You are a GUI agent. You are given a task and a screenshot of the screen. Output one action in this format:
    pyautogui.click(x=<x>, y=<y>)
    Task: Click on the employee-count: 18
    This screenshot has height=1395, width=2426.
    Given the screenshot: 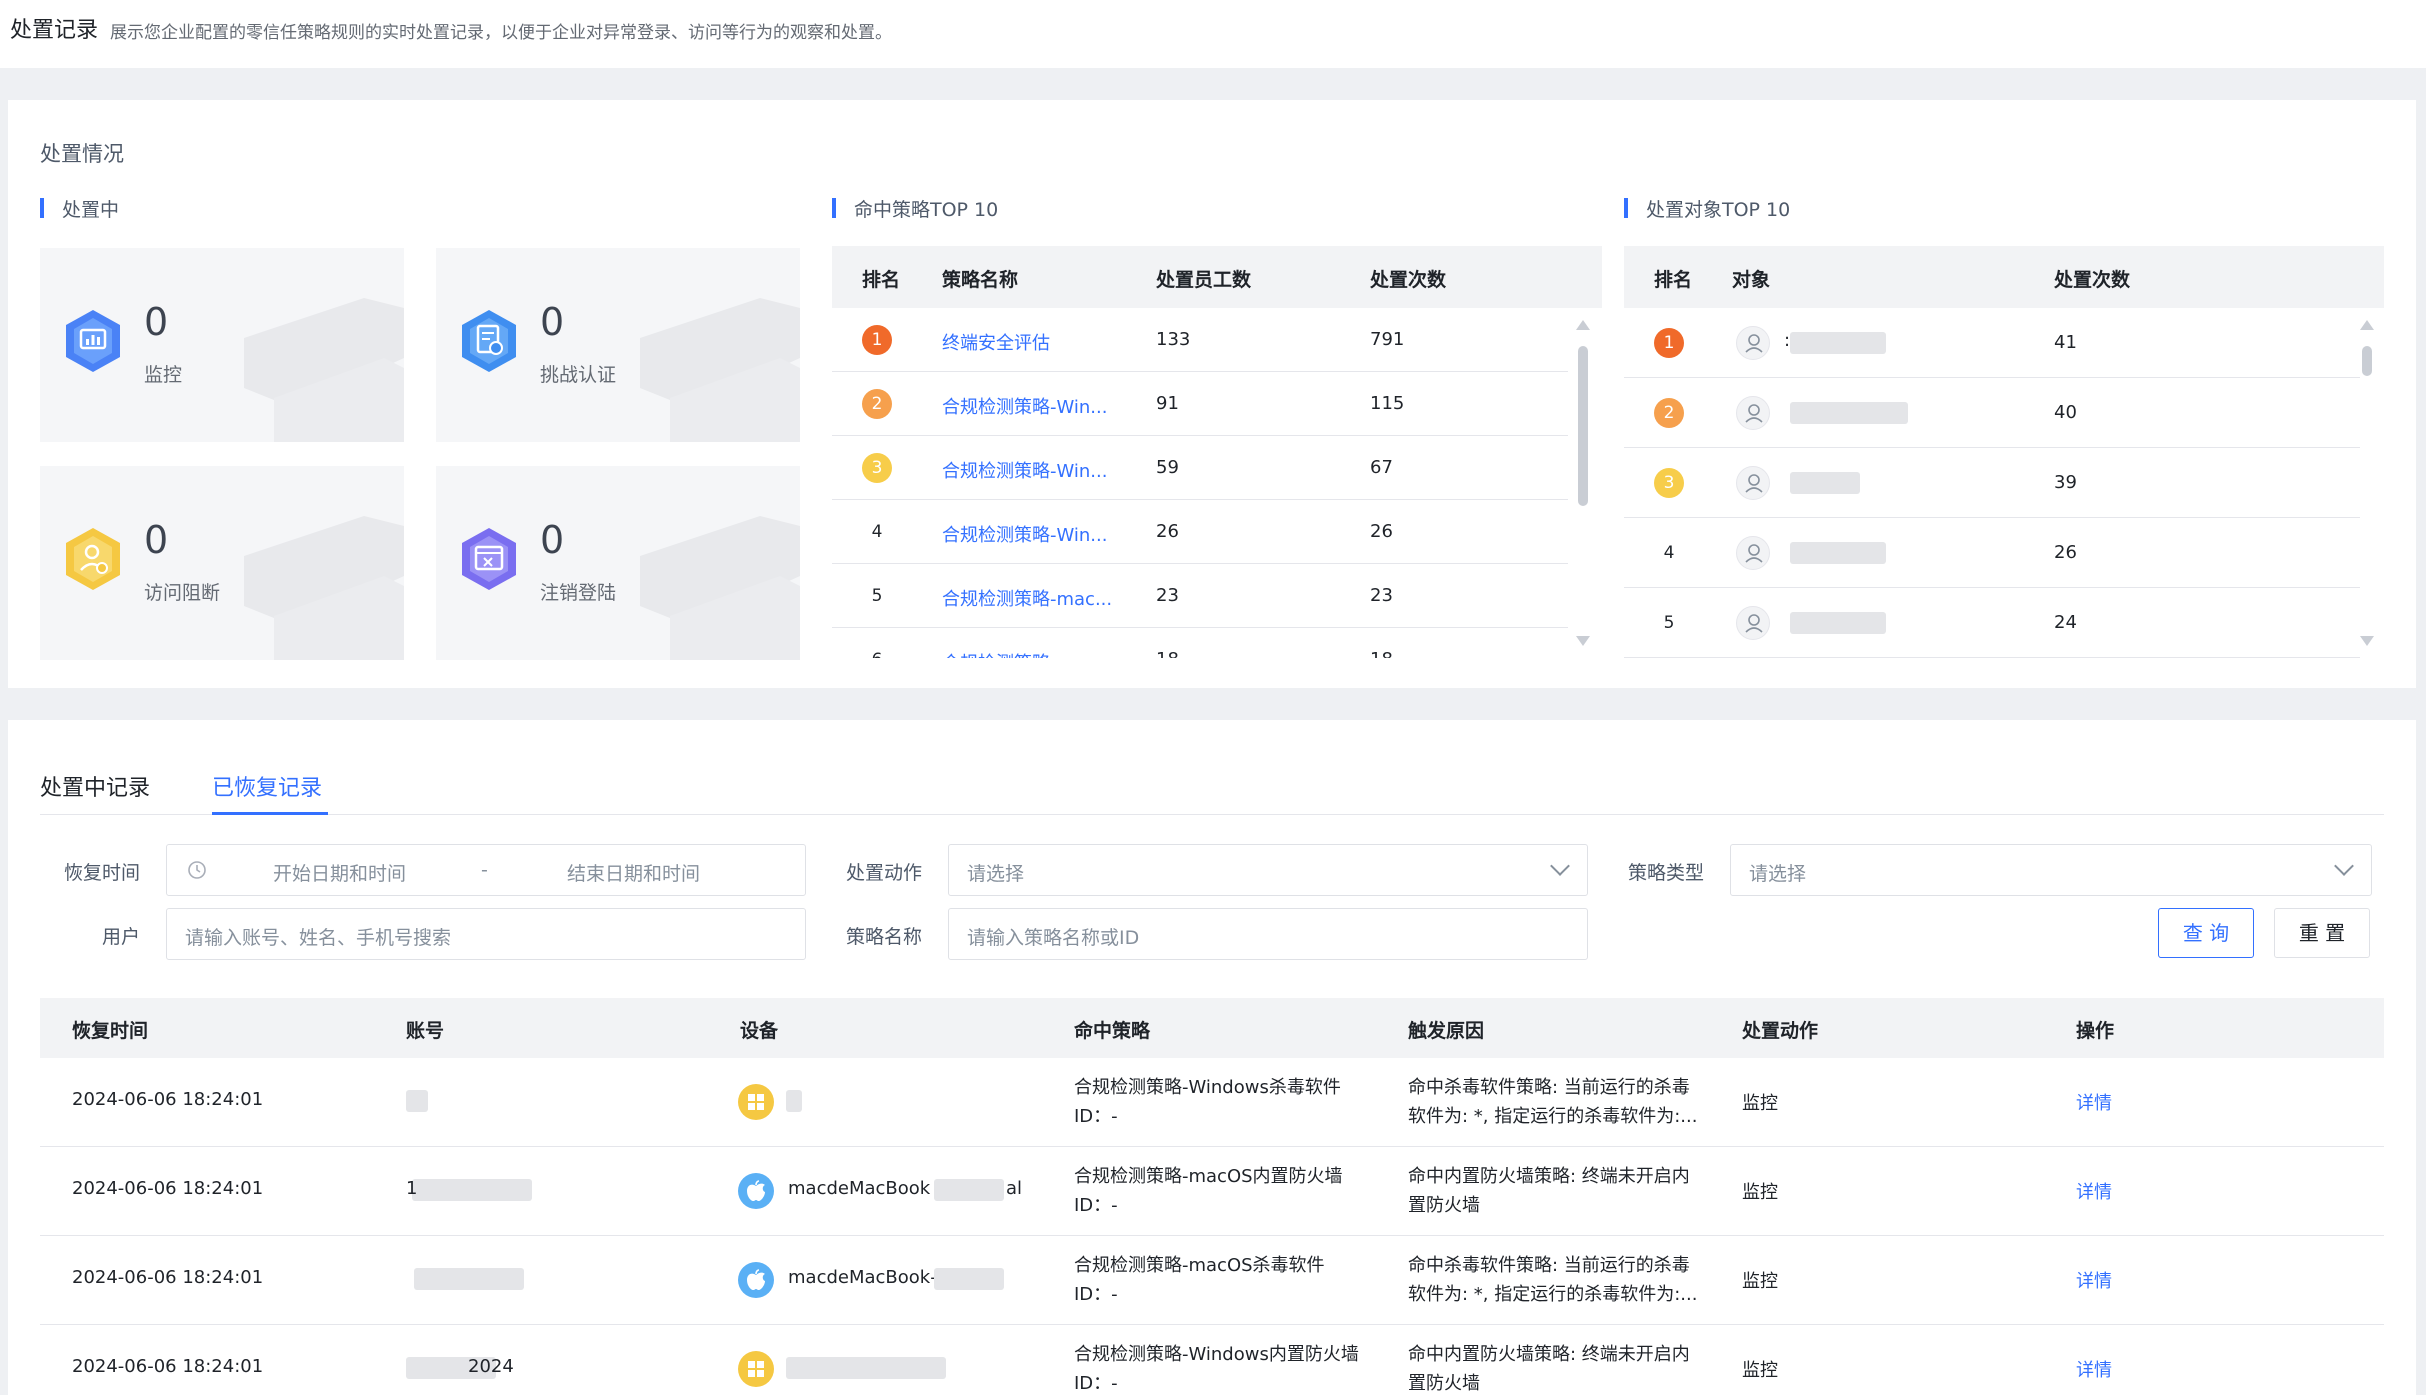 What is the action you would take?
    pyautogui.click(x=1167, y=653)
    